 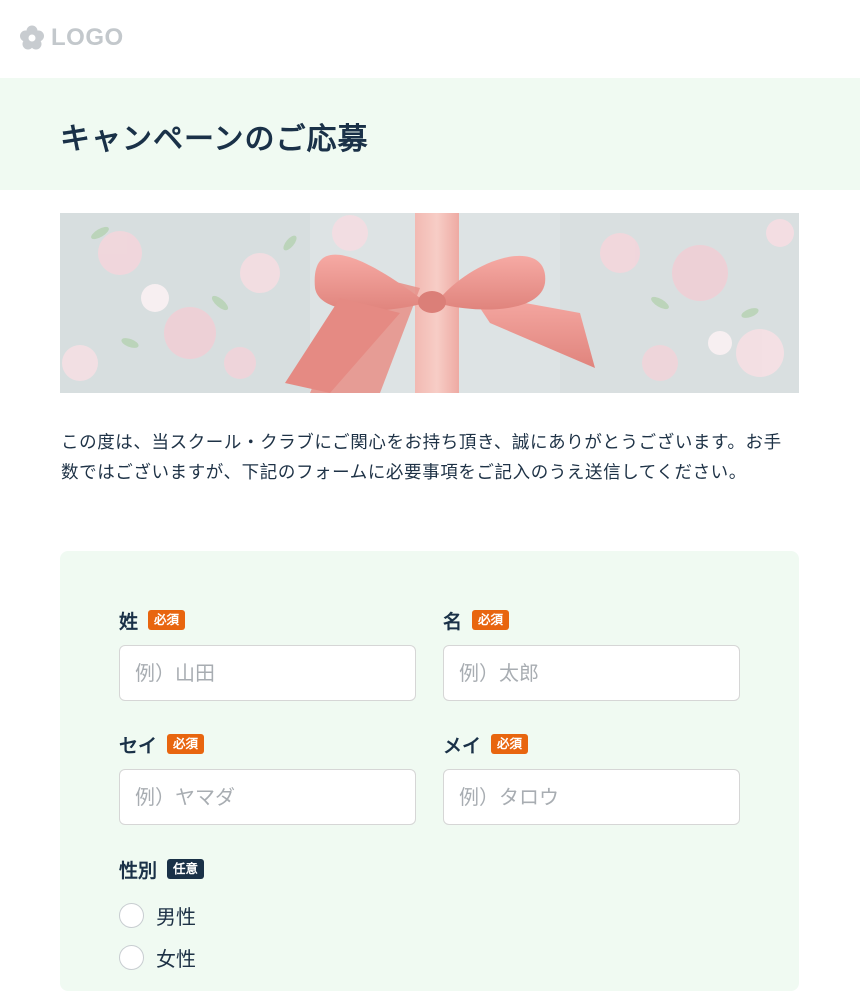 I want to click on gender-option-male: 男性, so click(x=157, y=915).